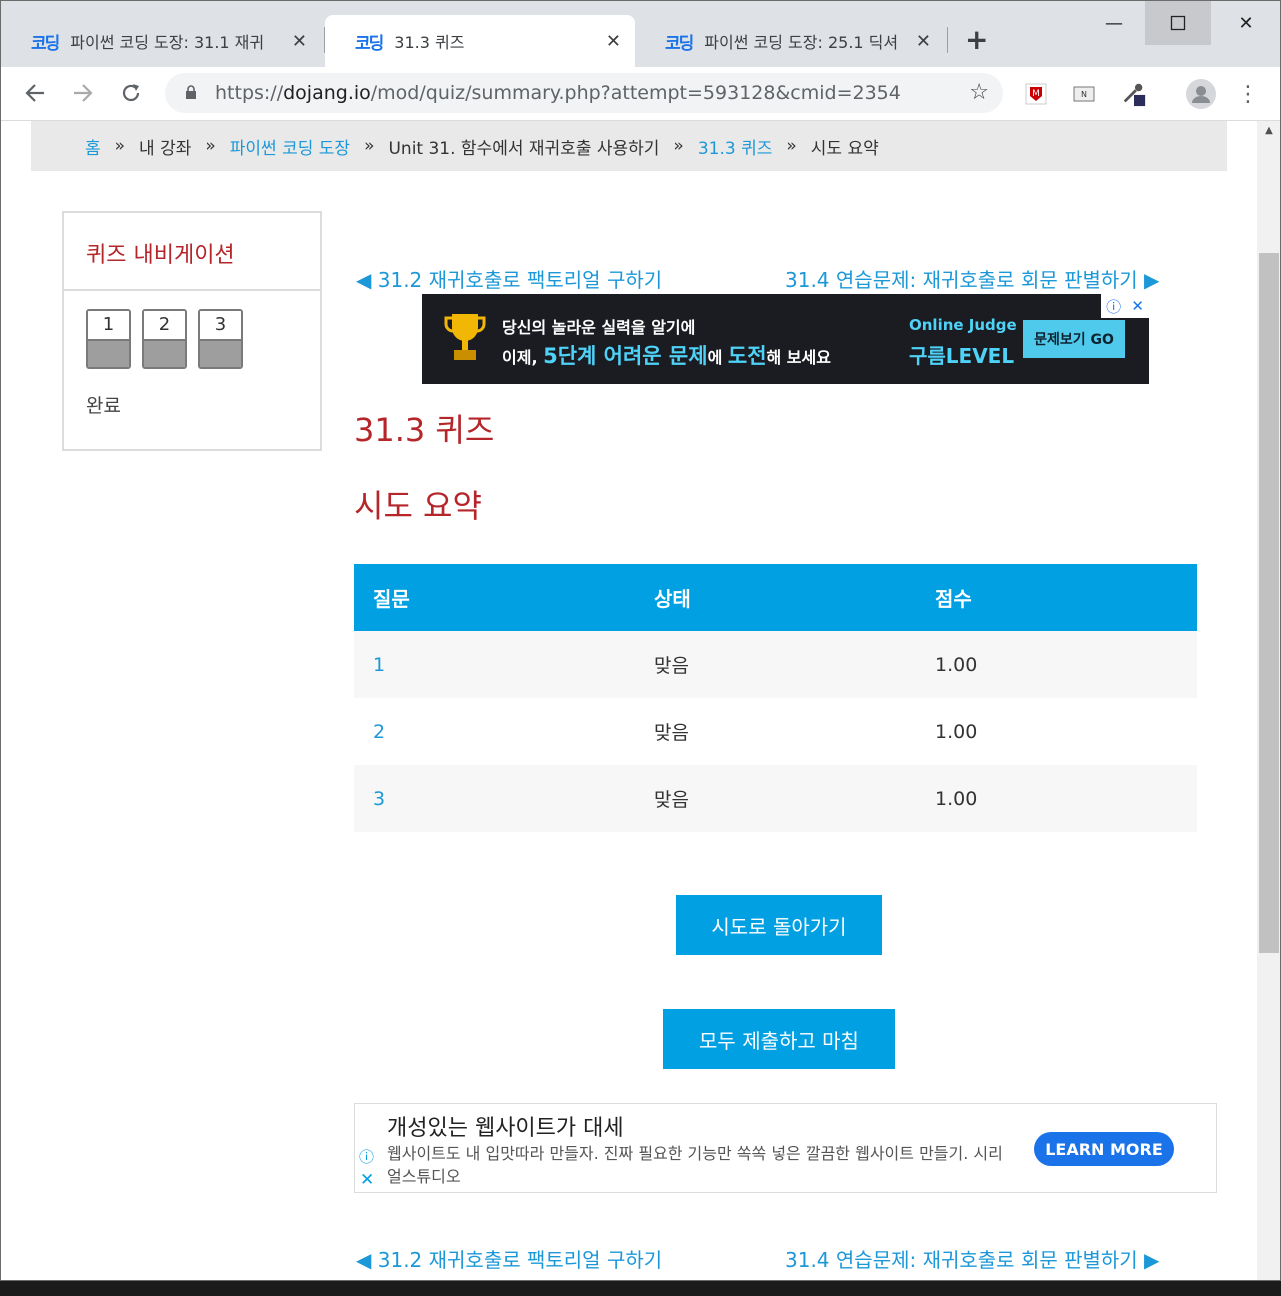 The height and width of the screenshot is (1296, 1281). I want to click on question-link: 1, so click(494, 665).